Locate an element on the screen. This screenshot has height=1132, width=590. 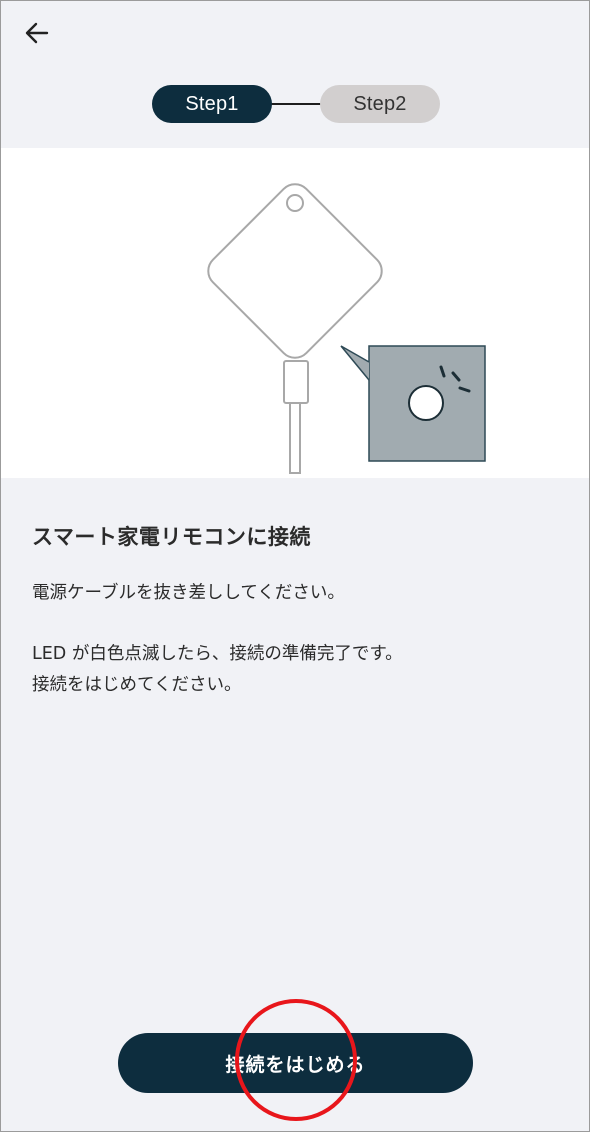
back-button is located at coordinates (37, 33).